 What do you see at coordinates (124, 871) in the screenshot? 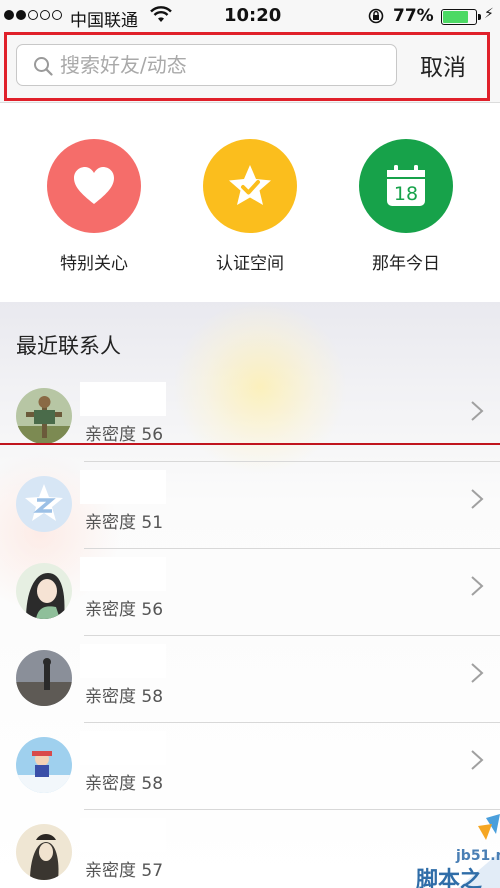
I see `intimacy-score: 亲密度 57` at bounding box center [124, 871].